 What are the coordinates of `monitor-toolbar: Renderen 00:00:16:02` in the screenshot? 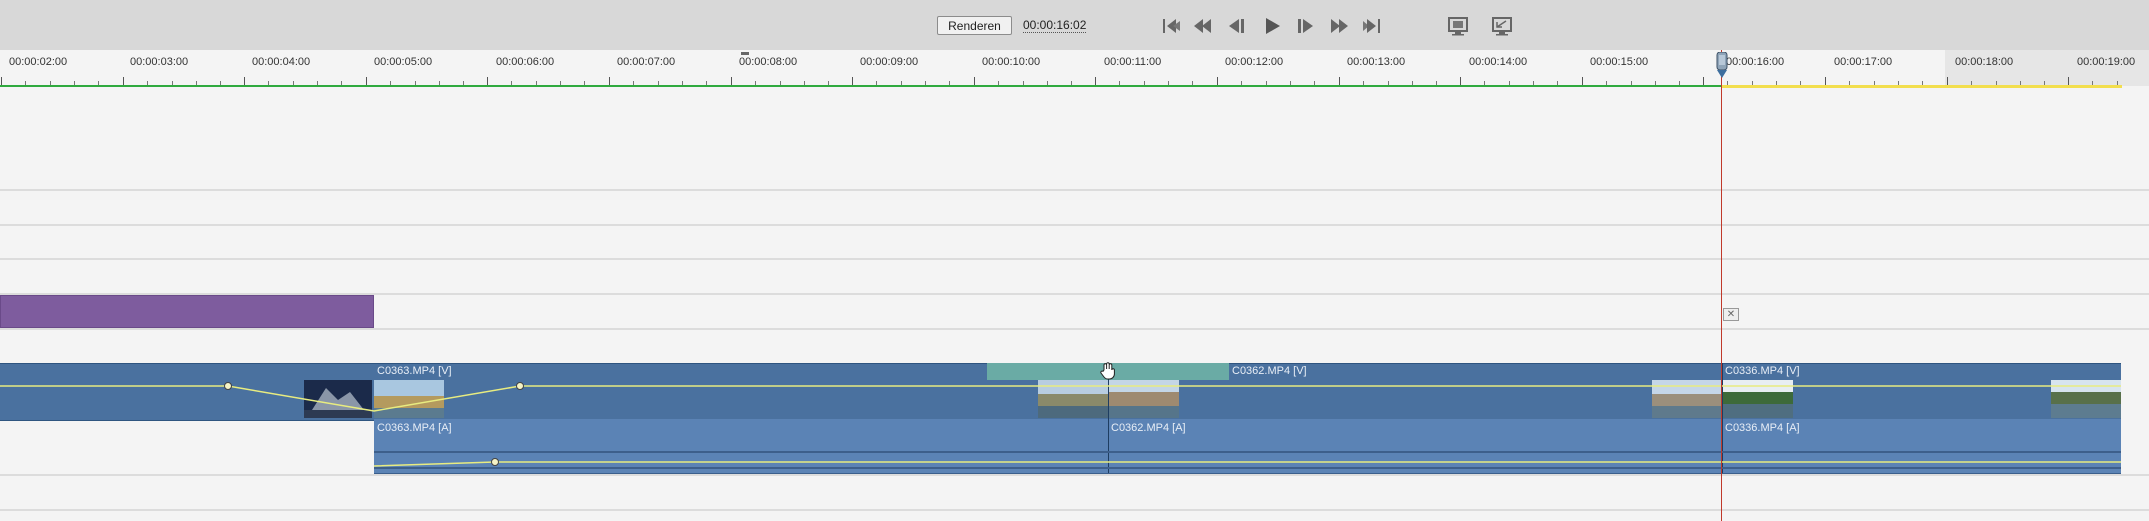 It's located at (1074, 25).